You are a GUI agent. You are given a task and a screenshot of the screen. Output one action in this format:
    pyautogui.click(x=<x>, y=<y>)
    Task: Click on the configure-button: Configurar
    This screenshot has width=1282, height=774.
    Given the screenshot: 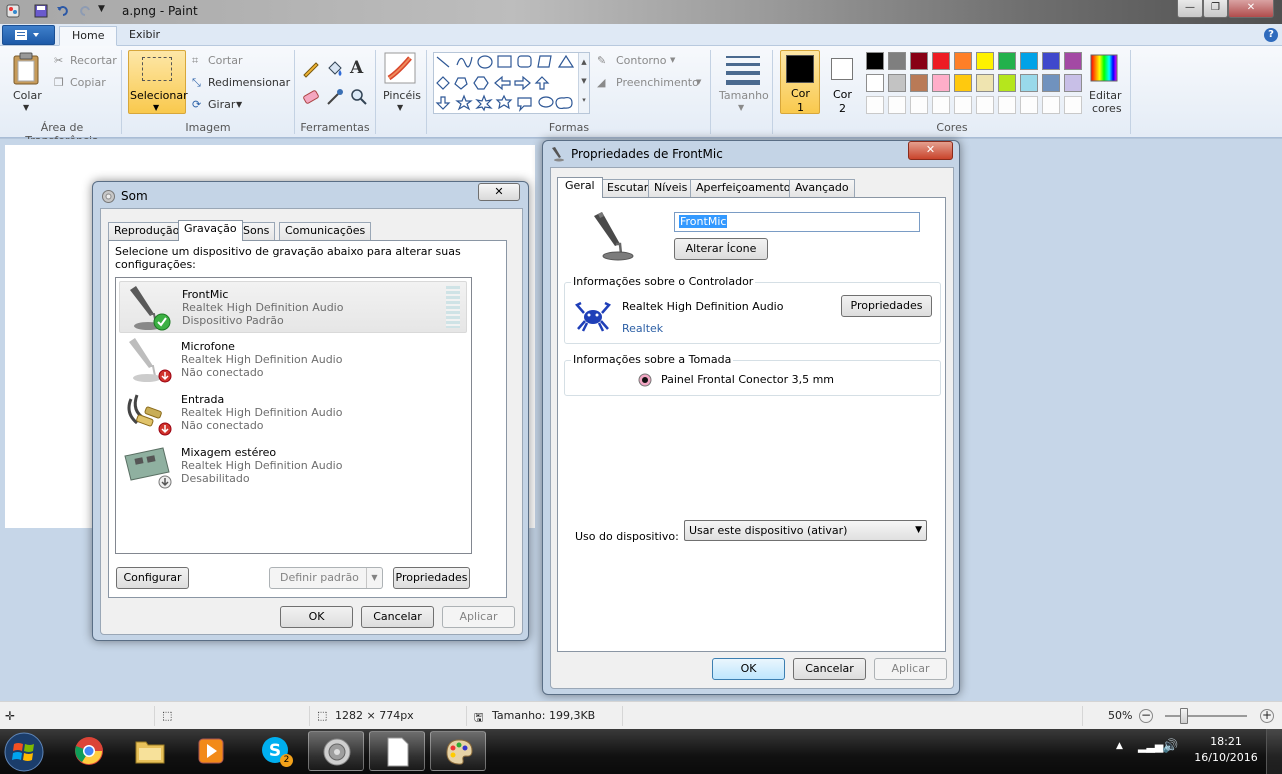 What is the action you would take?
    pyautogui.click(x=152, y=578)
    